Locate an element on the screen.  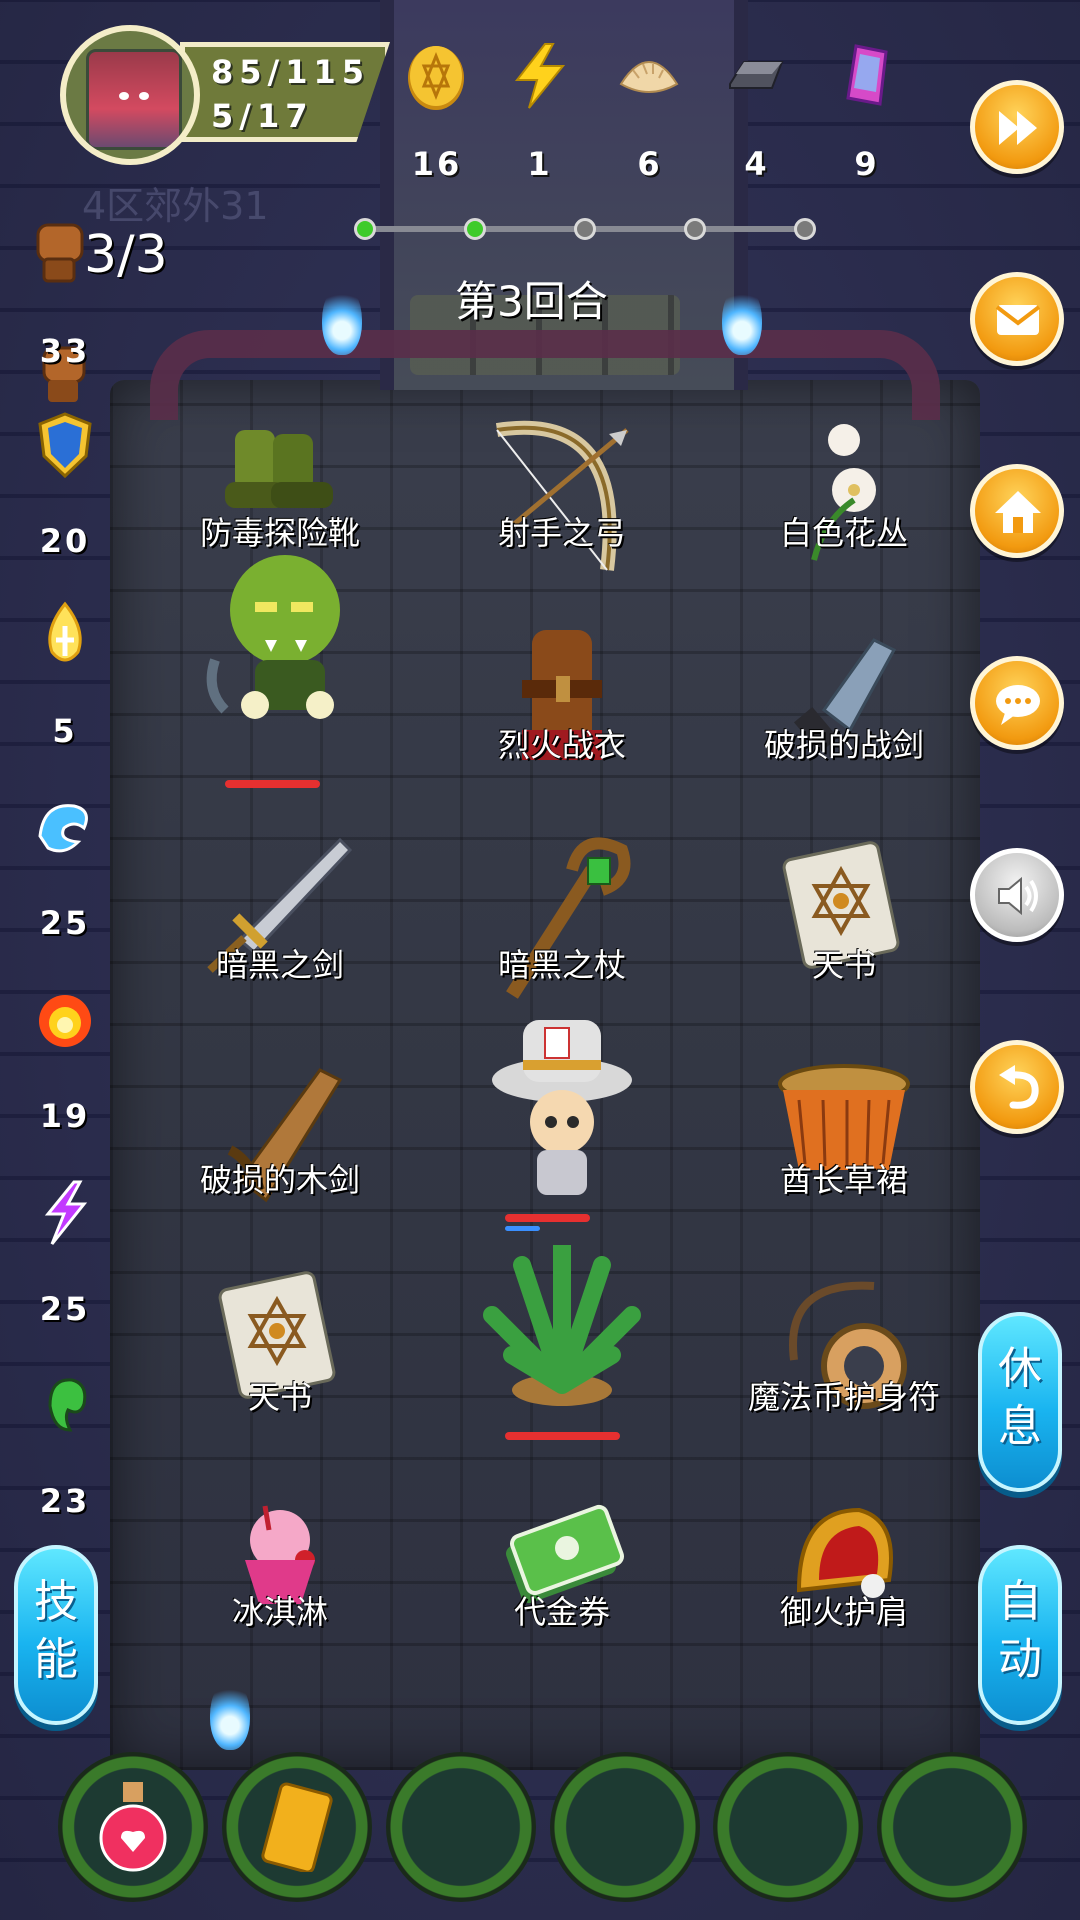
return-arrow-icon is located at coordinates (1019, 1087).